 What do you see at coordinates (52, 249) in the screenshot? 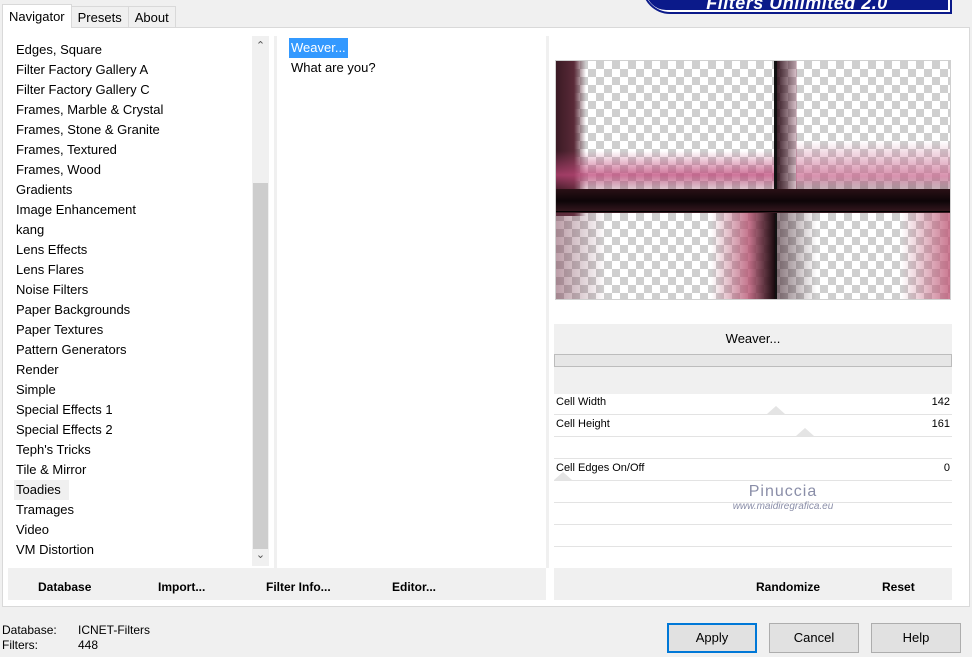
I see `category-label: Lens Effects` at bounding box center [52, 249].